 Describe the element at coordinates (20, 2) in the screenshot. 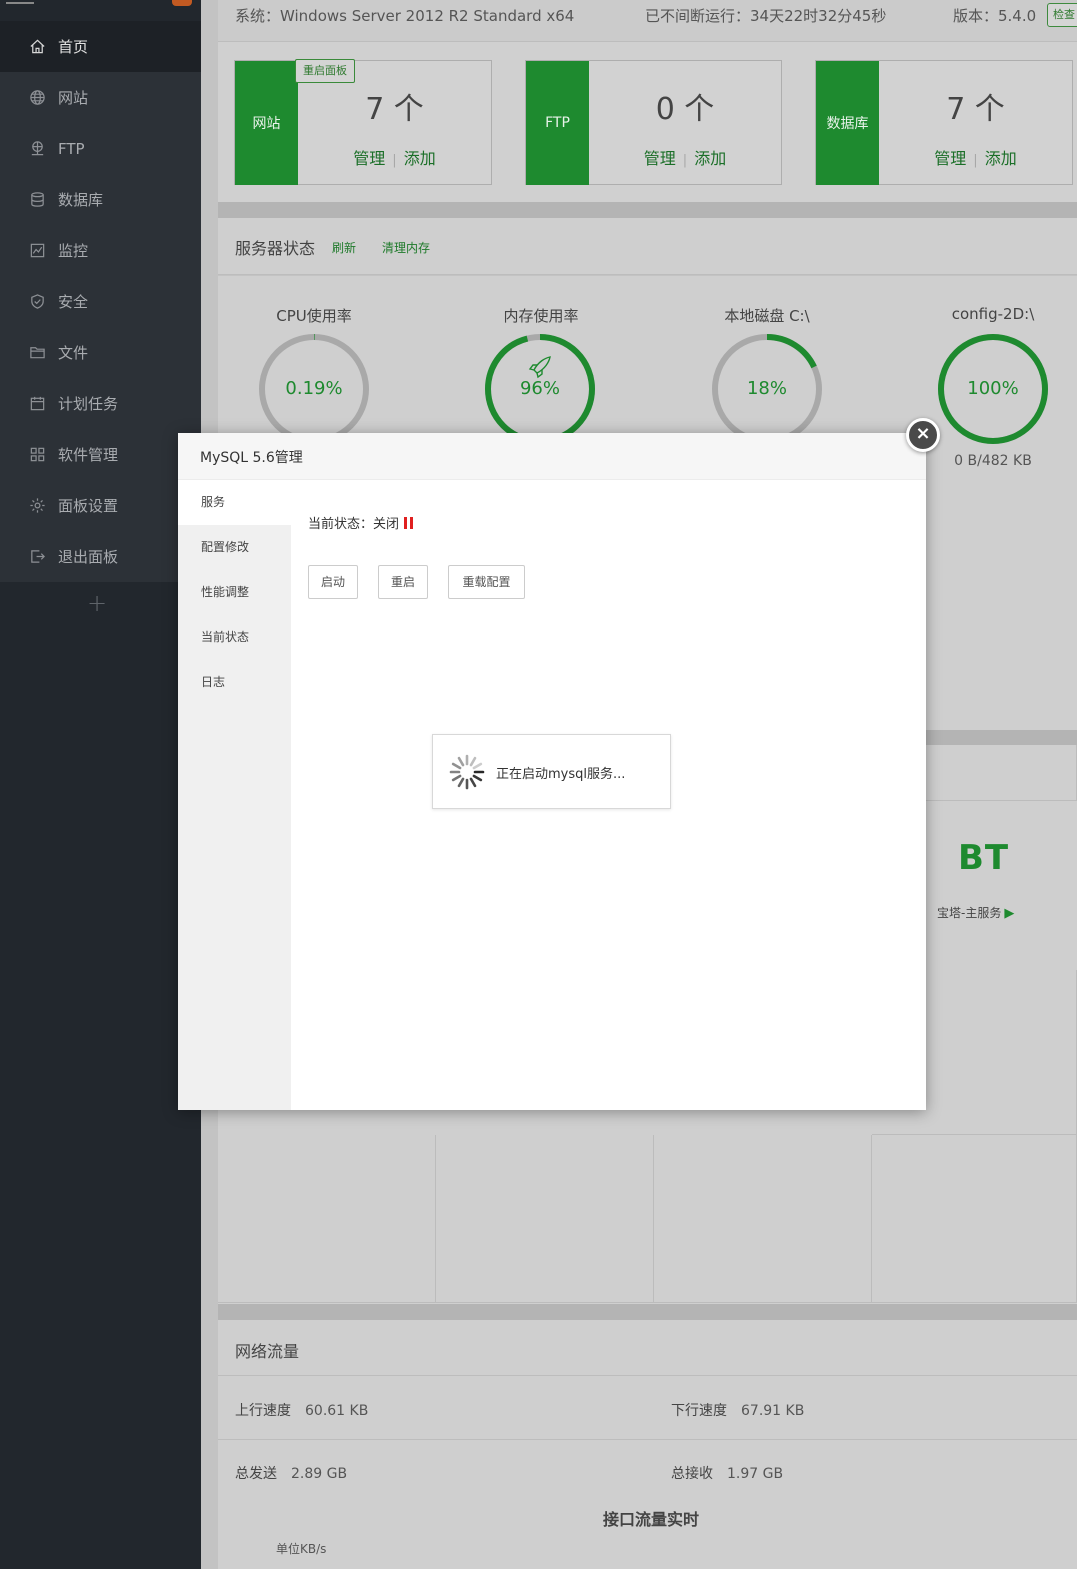

I see `logo` at that location.